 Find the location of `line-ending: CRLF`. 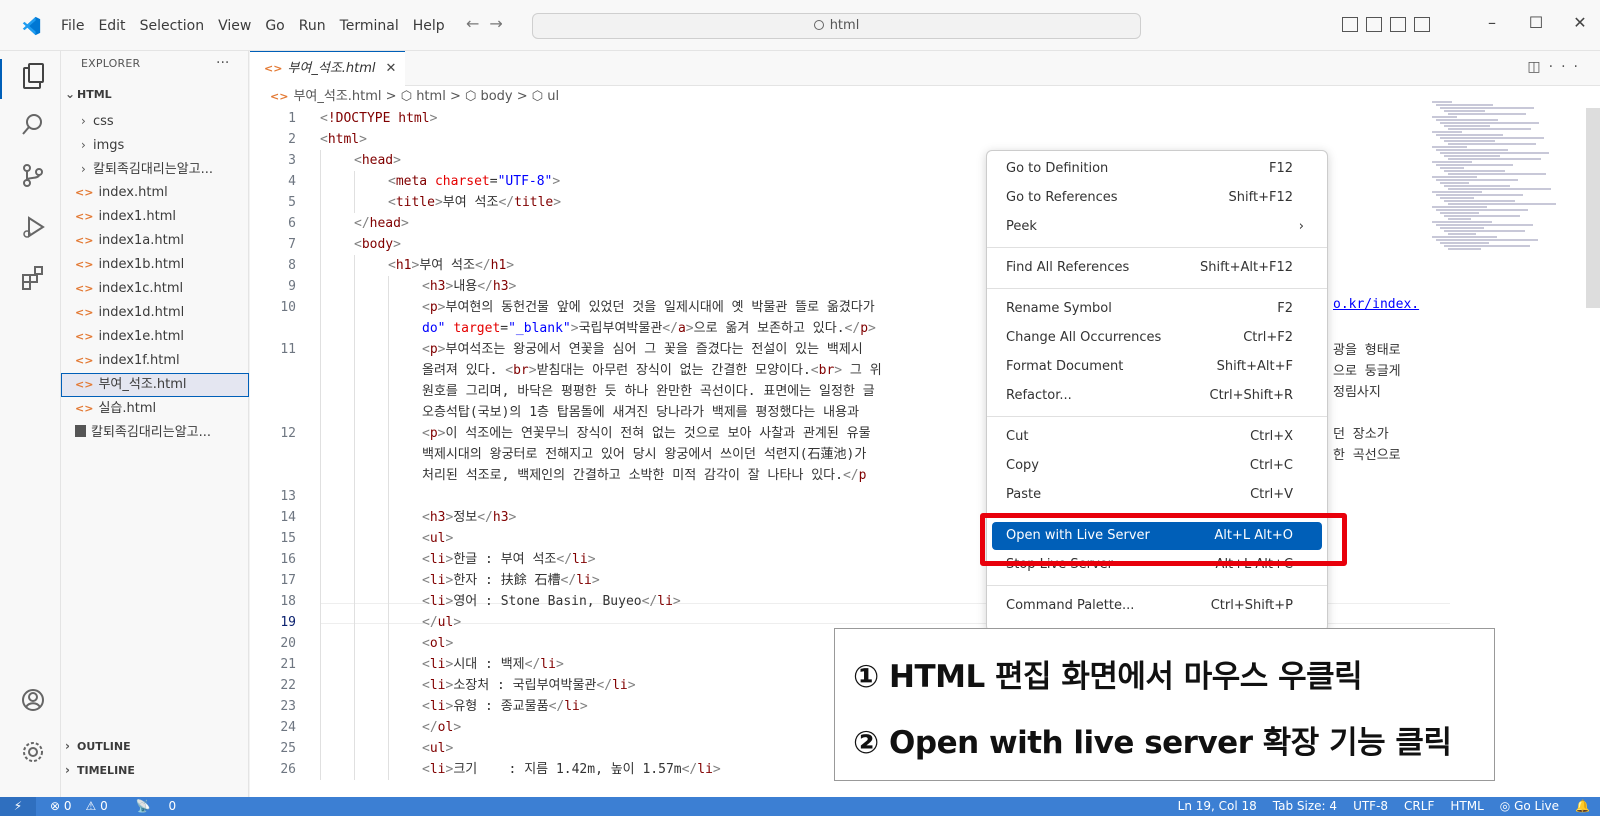

line-ending: CRLF is located at coordinates (1419, 806).